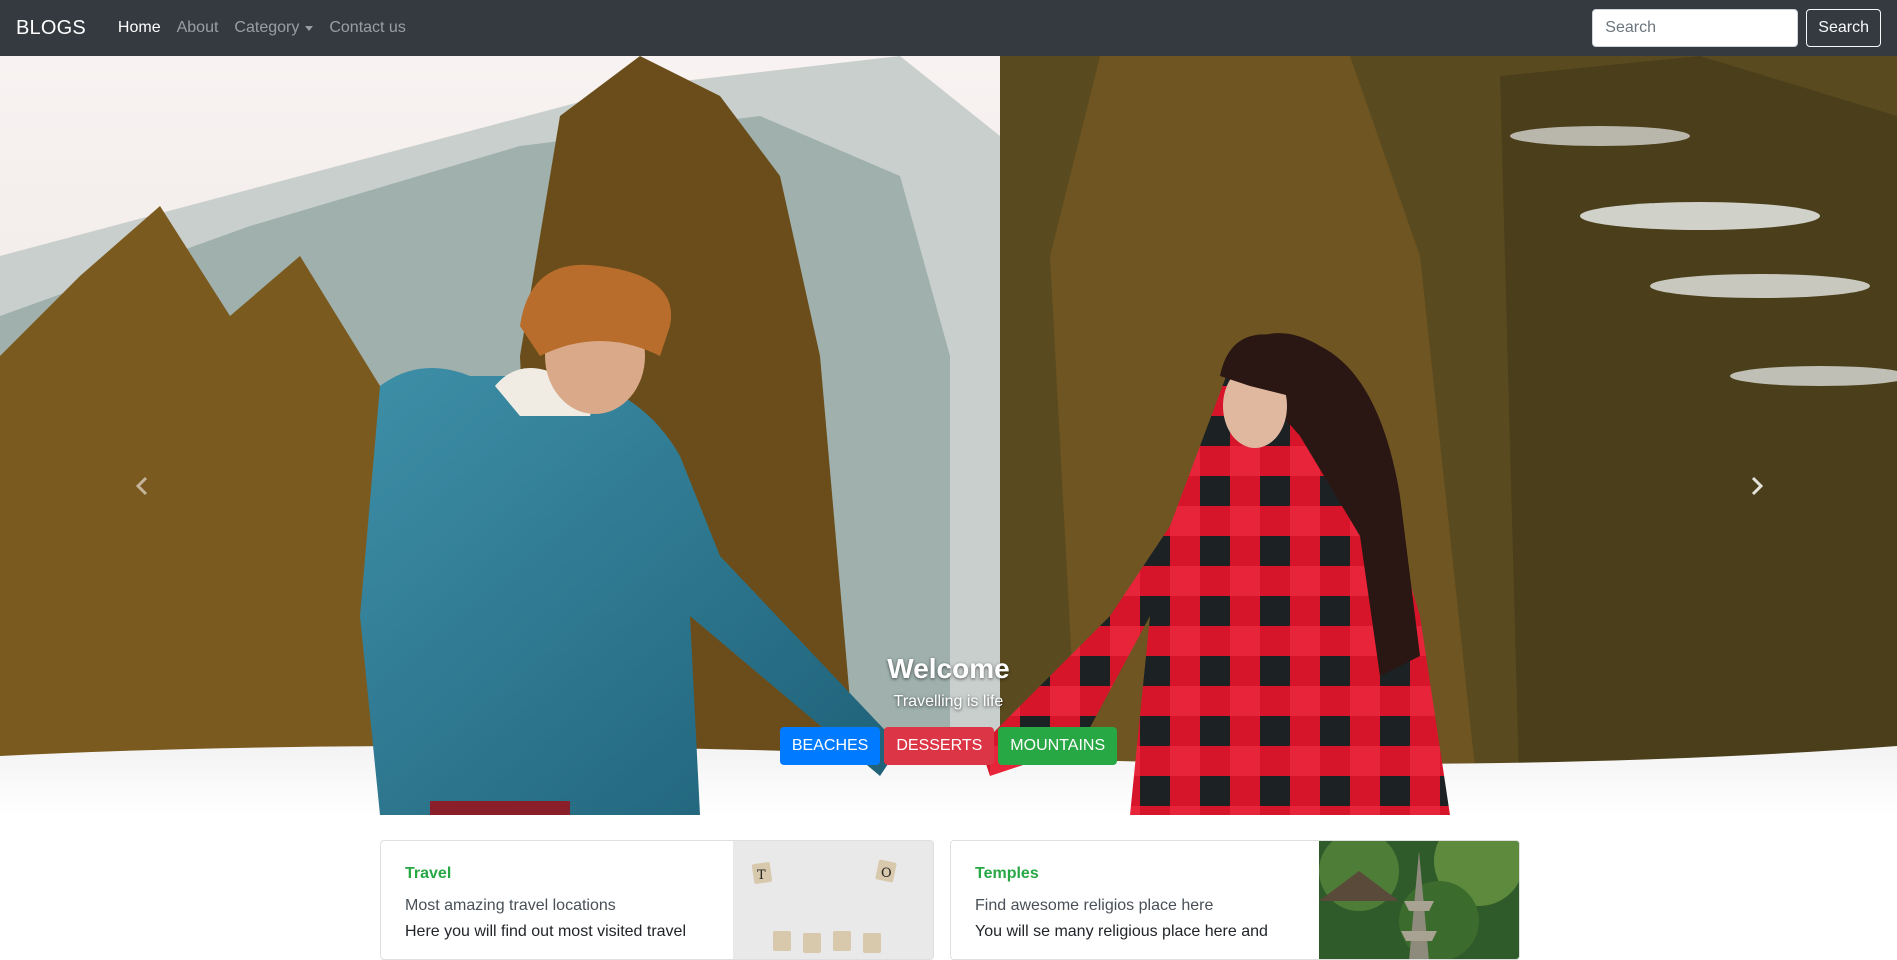  I want to click on caption-subtitle: Travelling is life, so click(948, 701).